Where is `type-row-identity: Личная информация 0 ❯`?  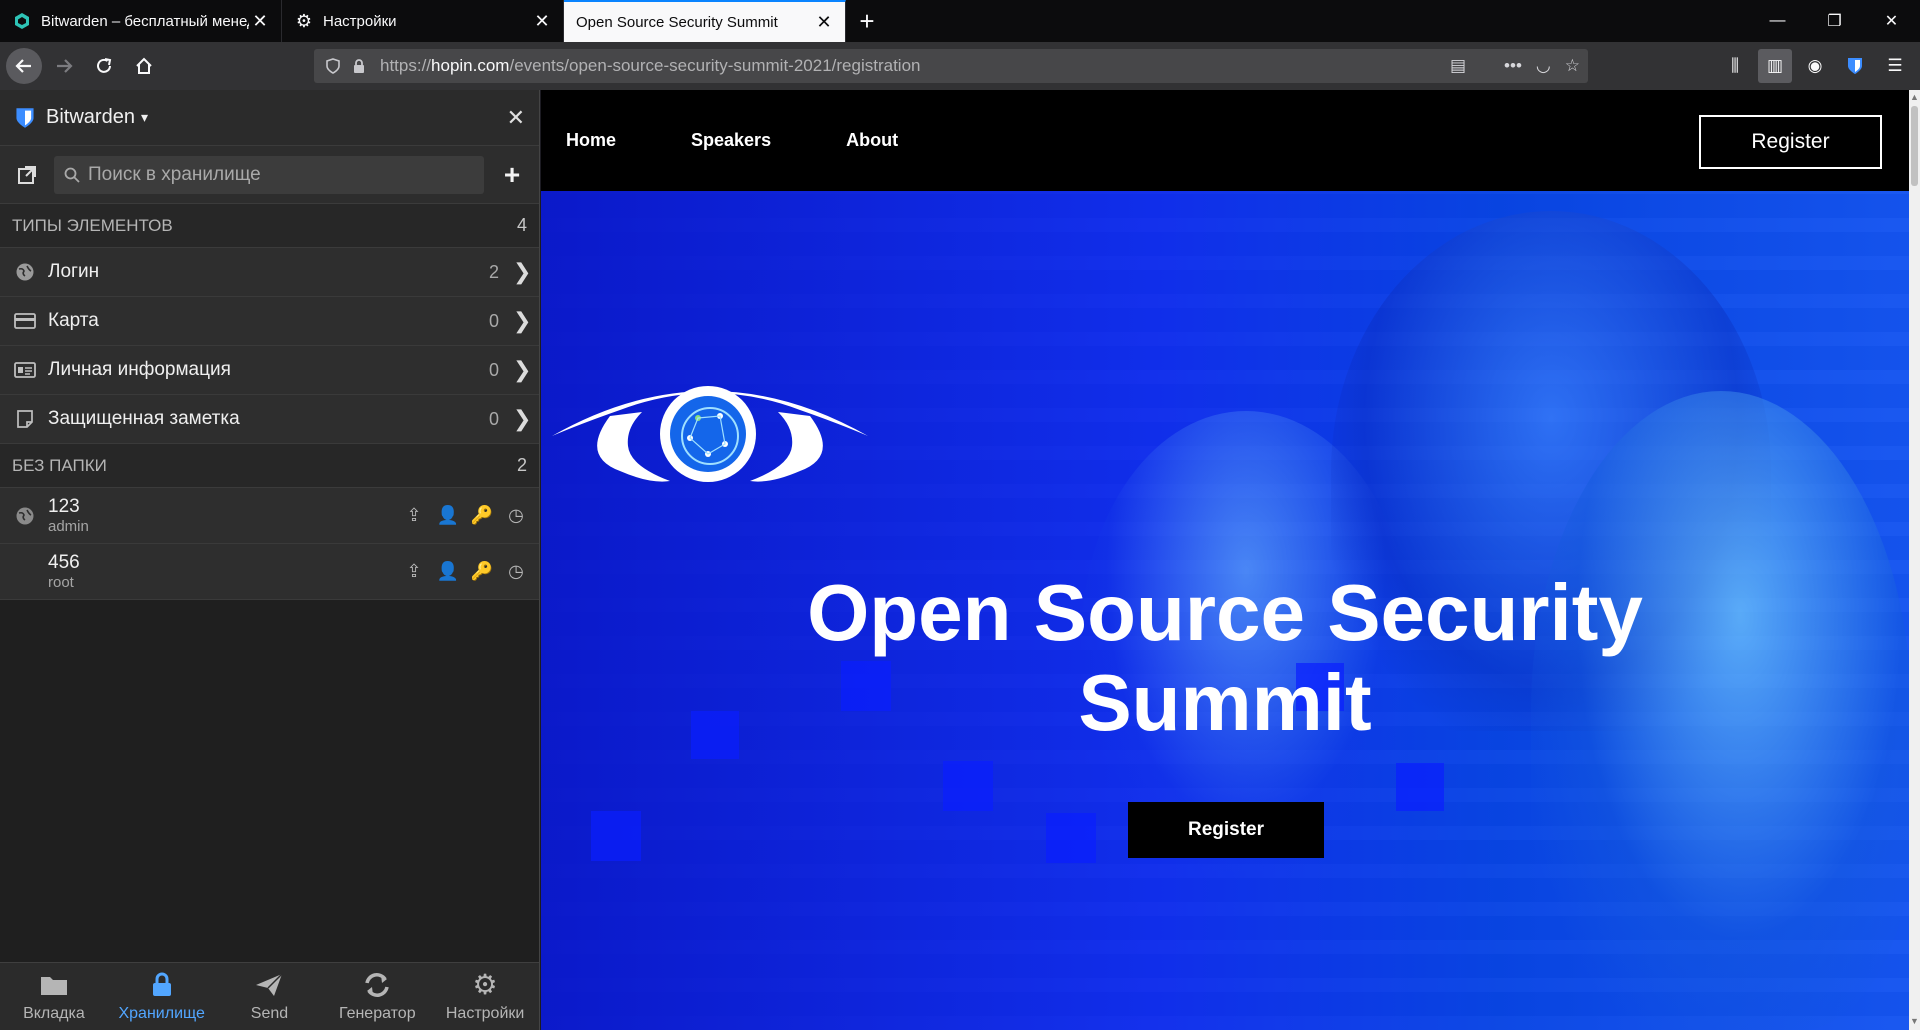
type-row-identity: Личная информация 0 ❯ is located at coordinates (269, 370).